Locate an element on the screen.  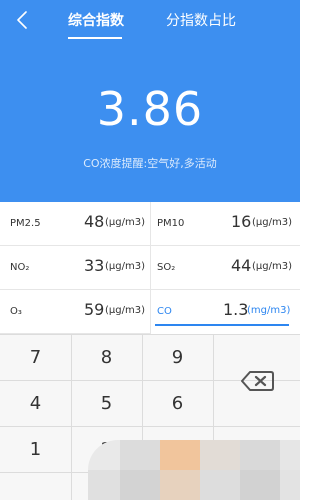
key-4: 4 is located at coordinates (35, 403).